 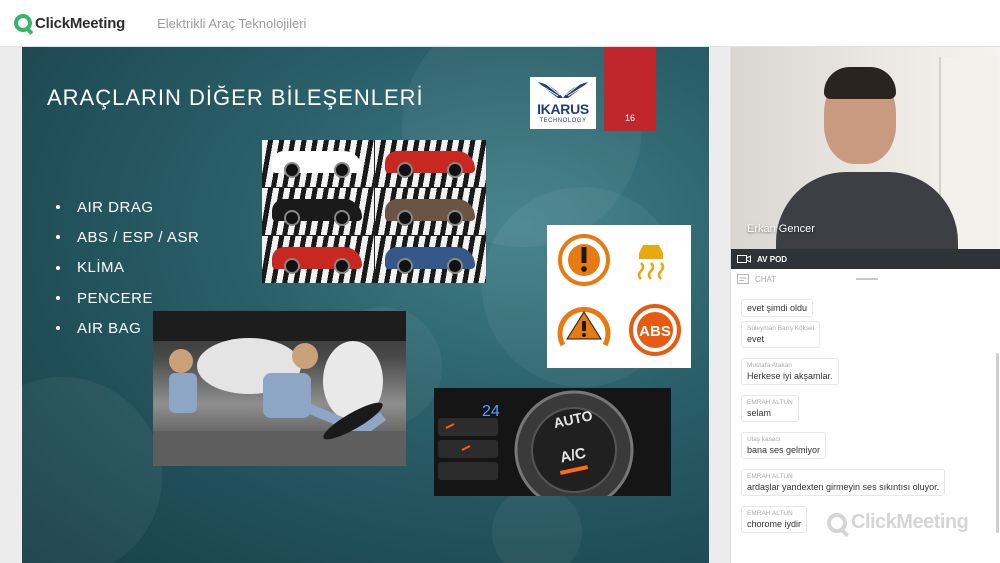 What do you see at coordinates (744, 259) in the screenshot?
I see `camera-icon` at bounding box center [744, 259].